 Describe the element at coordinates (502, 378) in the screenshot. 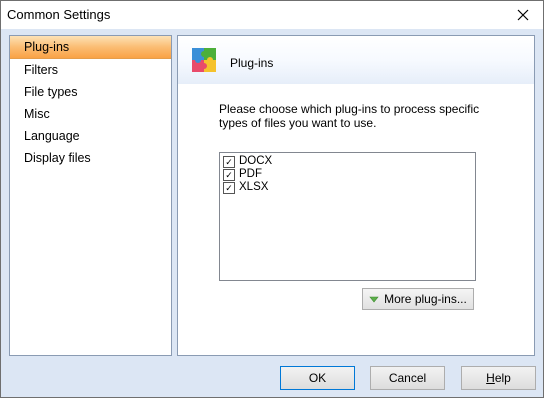

I see `help-label: elp` at that location.